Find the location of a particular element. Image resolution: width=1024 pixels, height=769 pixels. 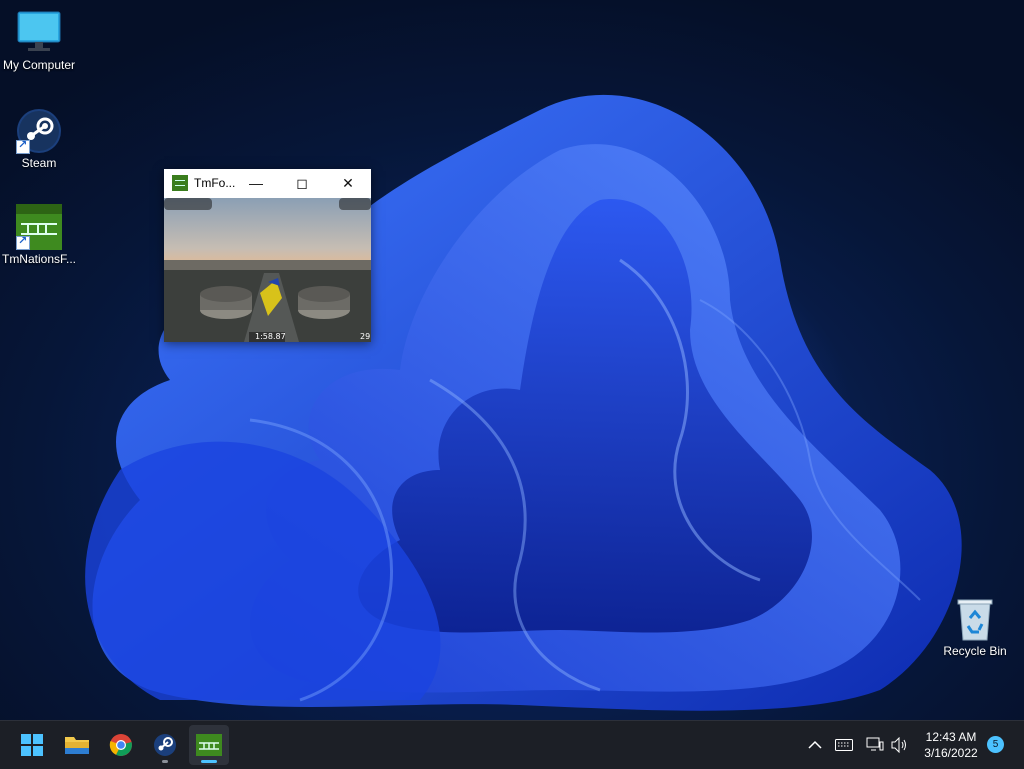

race-timer: 1:58.87 is located at coordinates (270, 336).